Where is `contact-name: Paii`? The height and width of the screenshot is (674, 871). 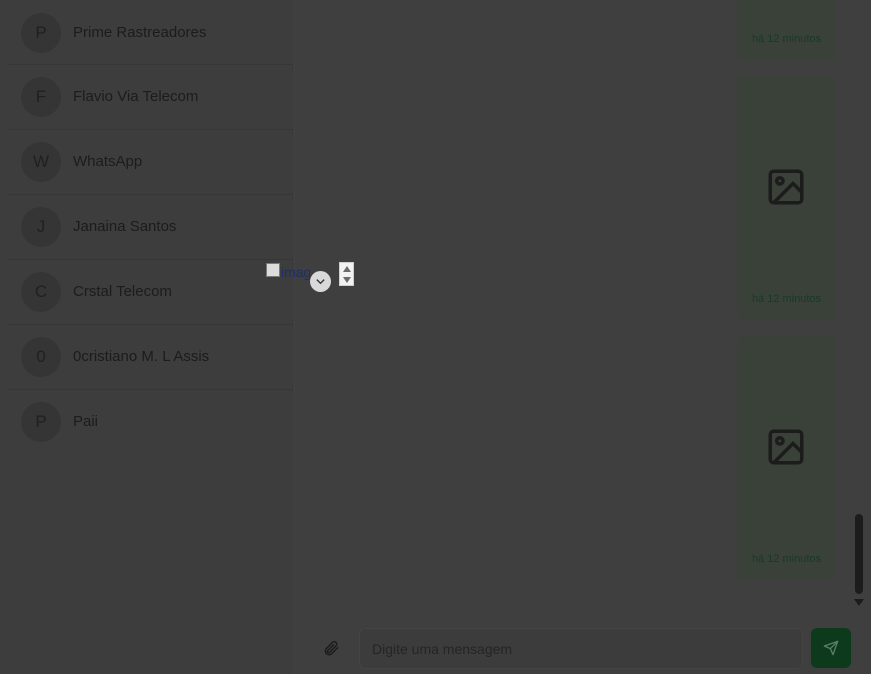 contact-name: Paii is located at coordinates (86, 421).